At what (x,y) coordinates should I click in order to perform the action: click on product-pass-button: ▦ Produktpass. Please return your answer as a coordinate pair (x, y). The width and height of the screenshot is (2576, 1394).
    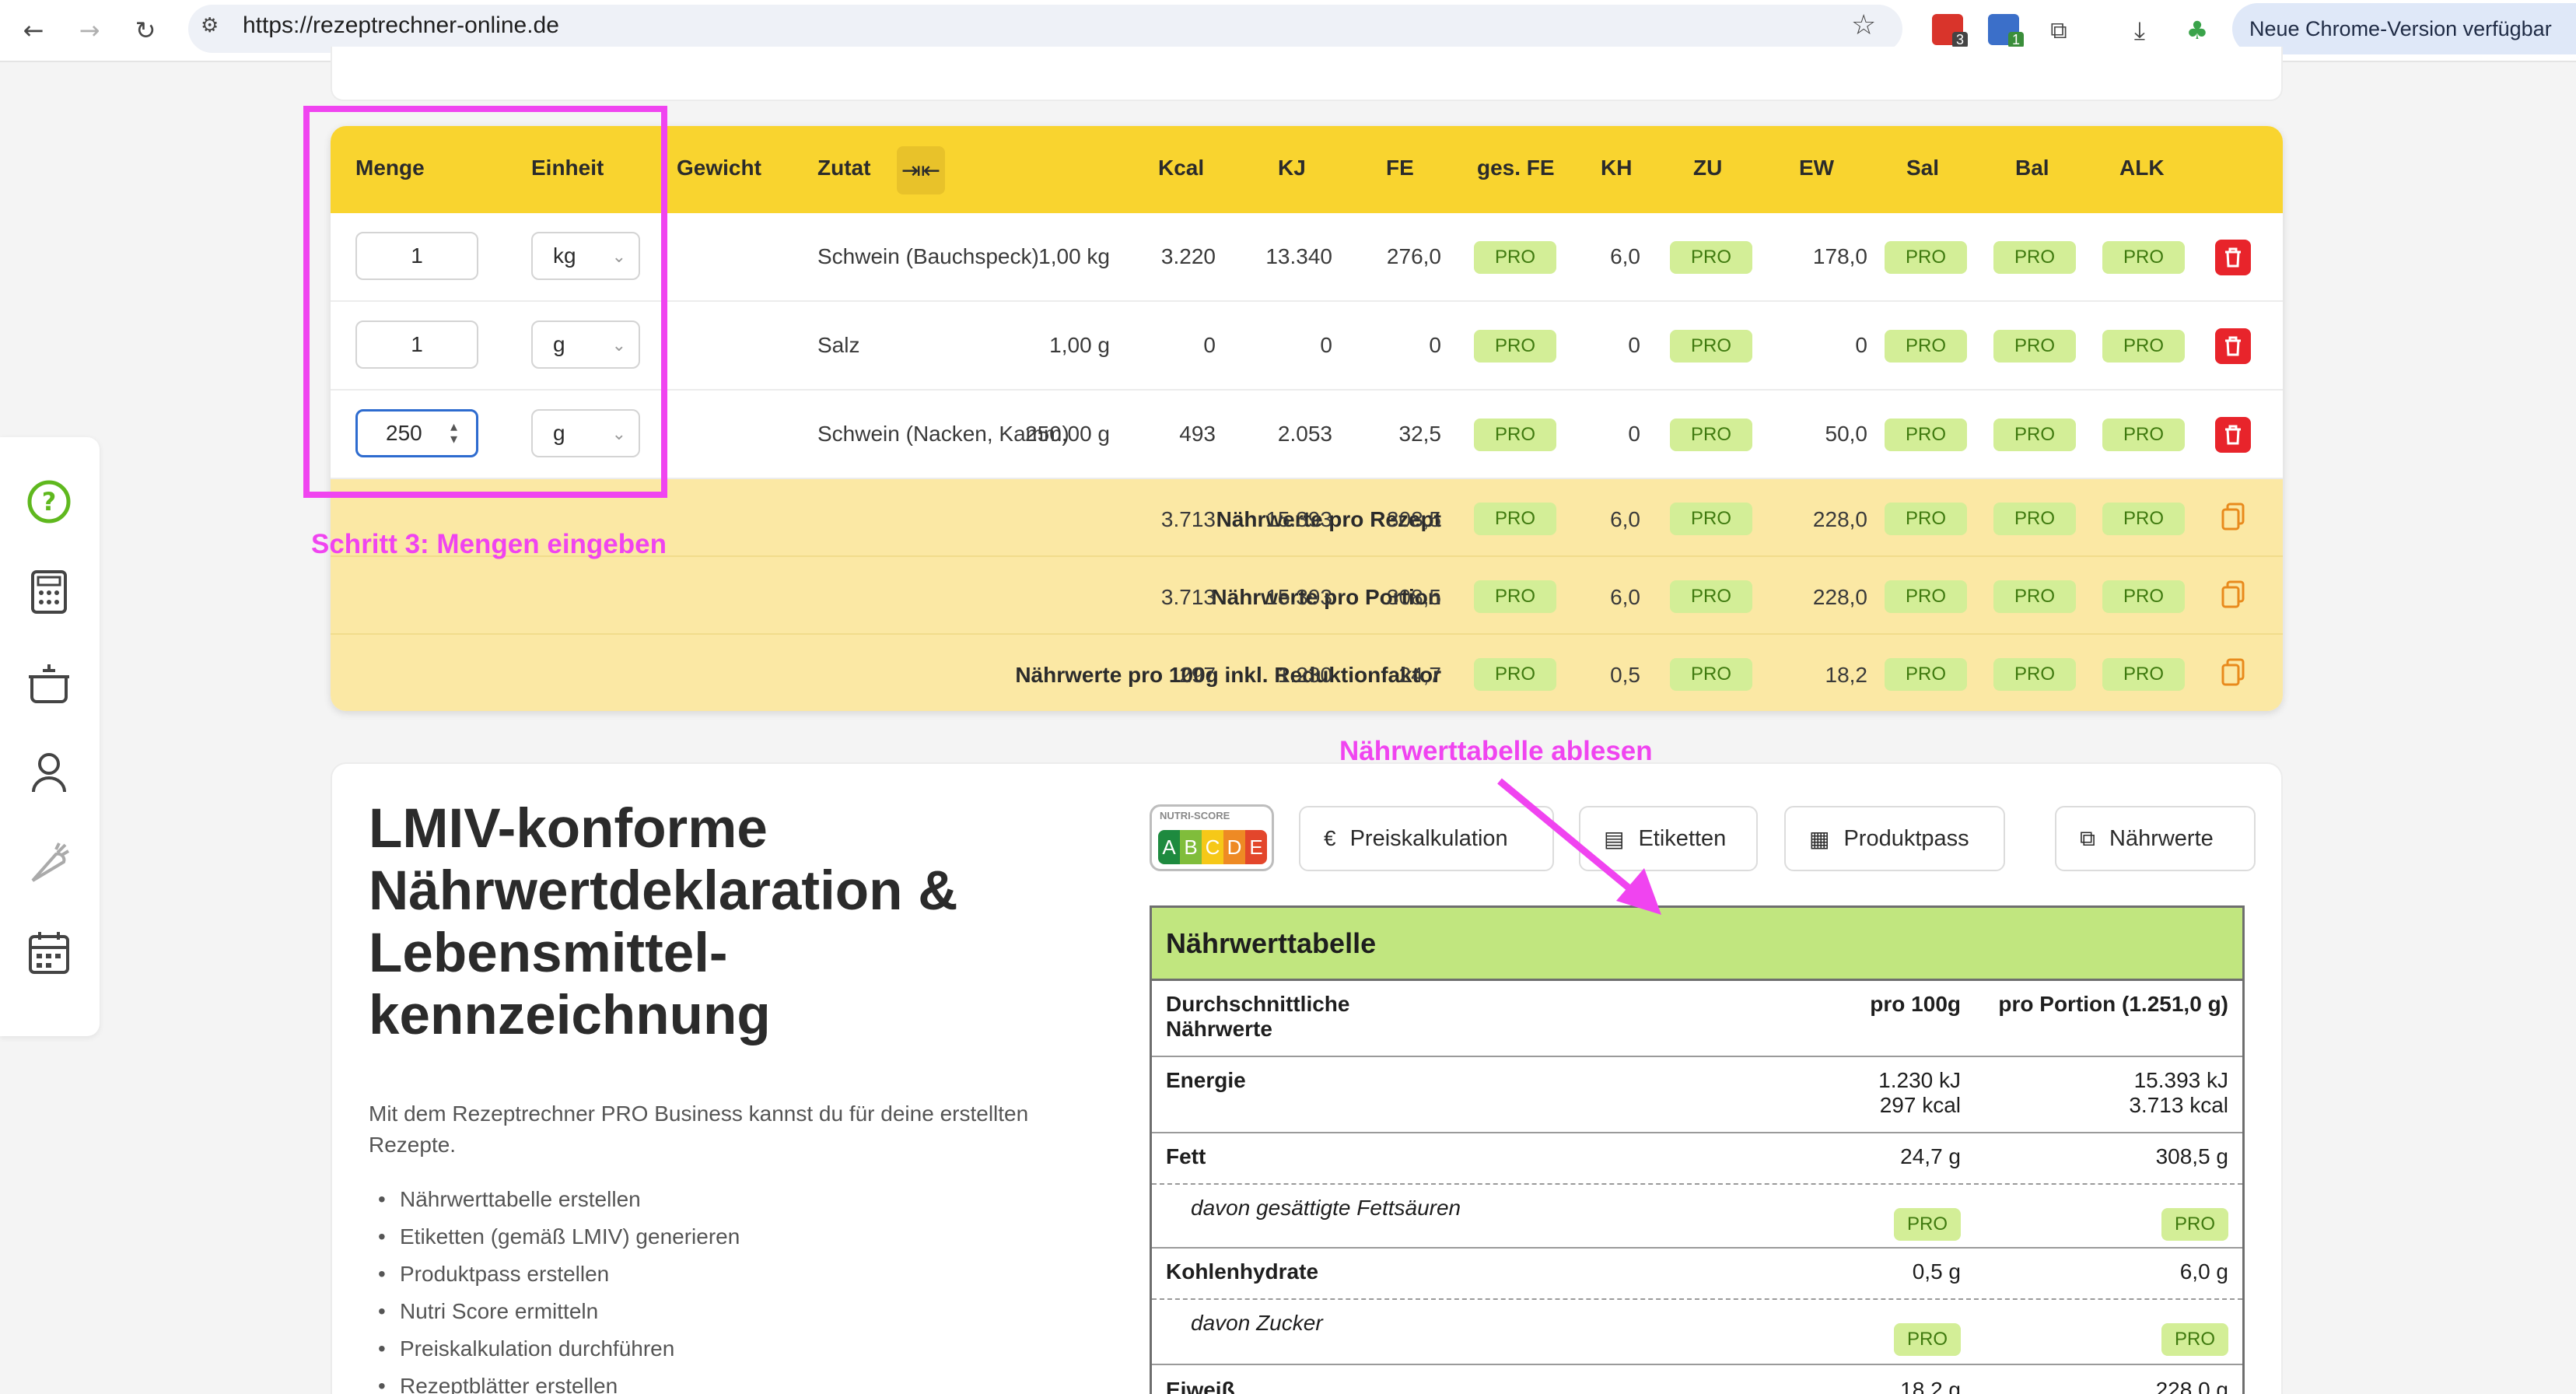
    Looking at the image, I should click on (1895, 838).